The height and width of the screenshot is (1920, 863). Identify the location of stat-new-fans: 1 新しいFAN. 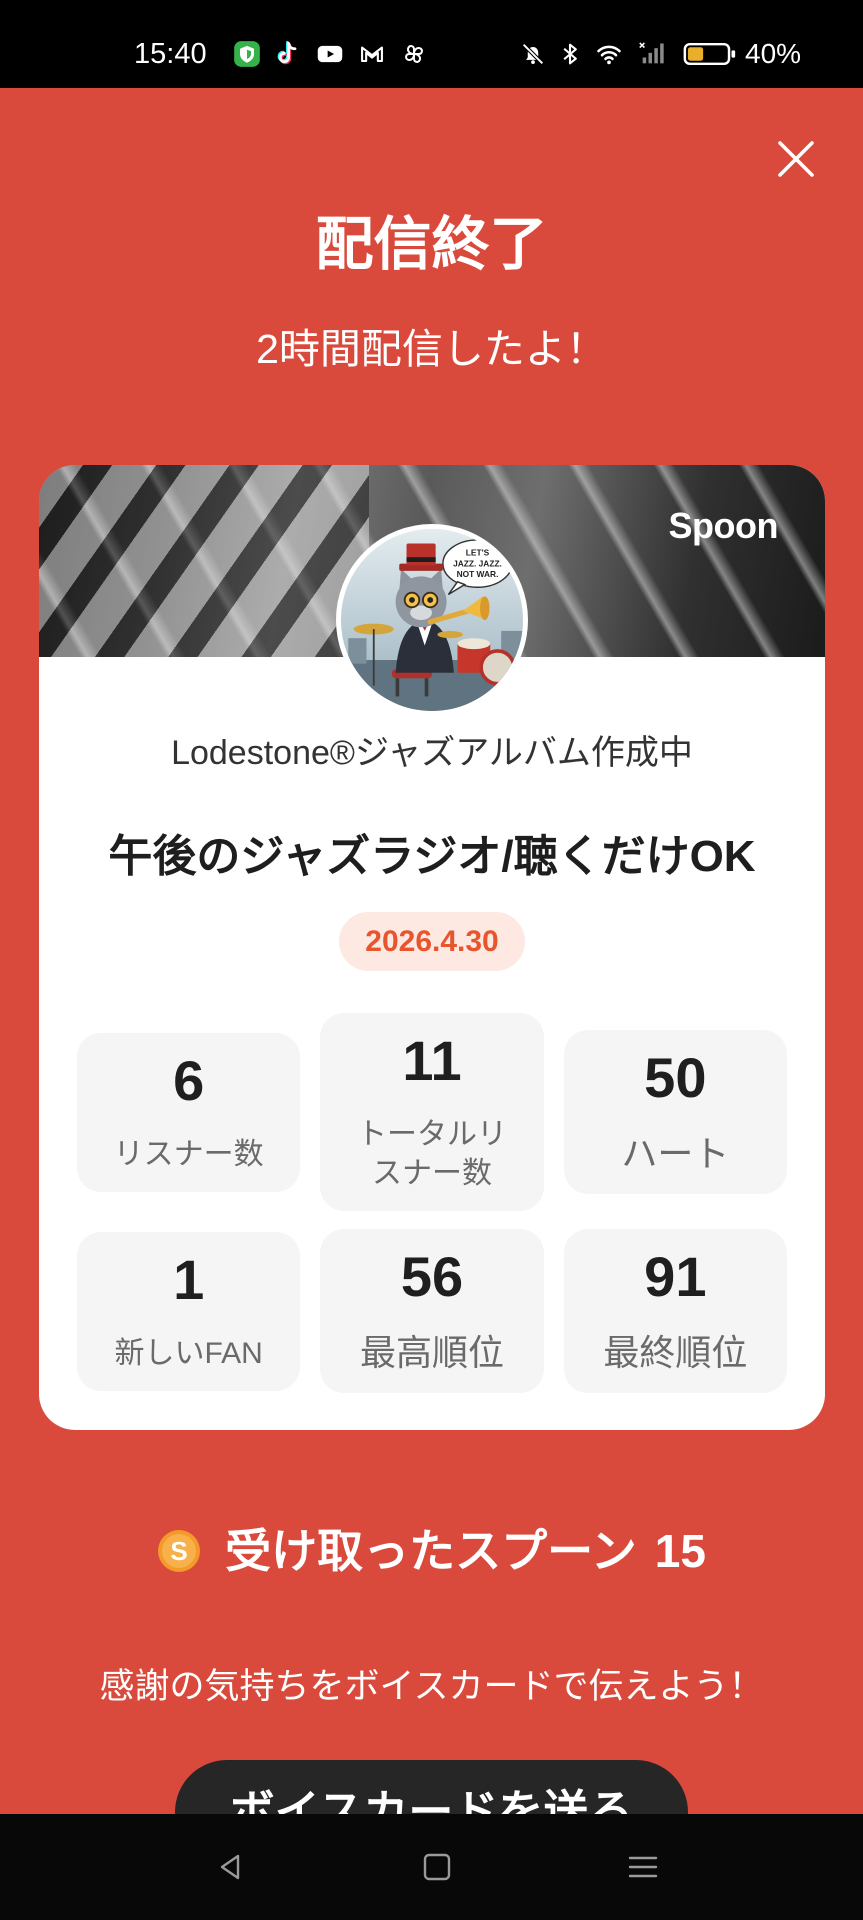
(189, 1311).